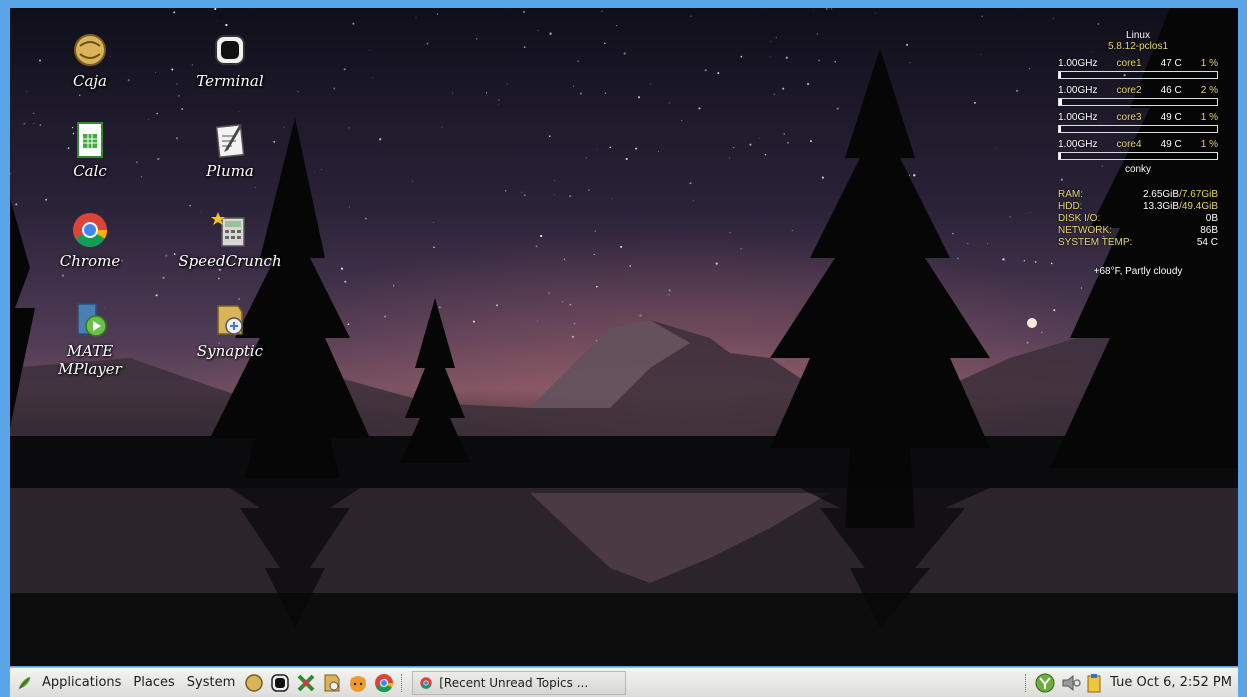 The image size is (1247, 697). I want to click on conky-title: conky, so click(1138, 169).